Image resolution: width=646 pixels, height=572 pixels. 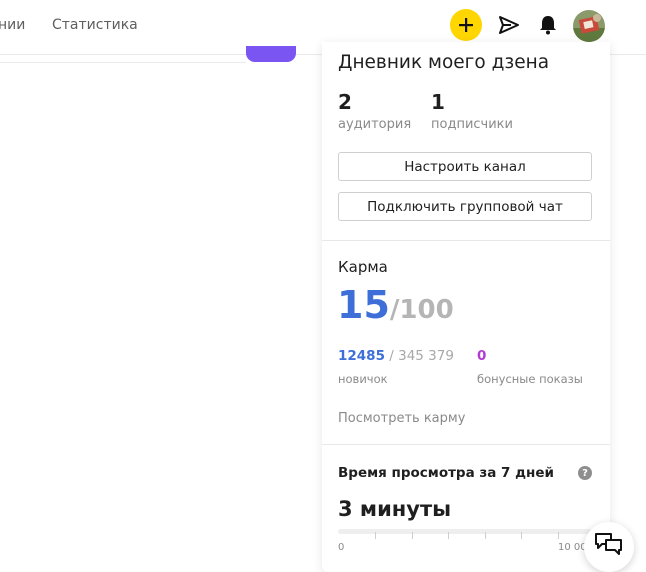 What do you see at coordinates (482, 356) in the screenshot?
I see `bonus-impressions-value: 0` at bounding box center [482, 356].